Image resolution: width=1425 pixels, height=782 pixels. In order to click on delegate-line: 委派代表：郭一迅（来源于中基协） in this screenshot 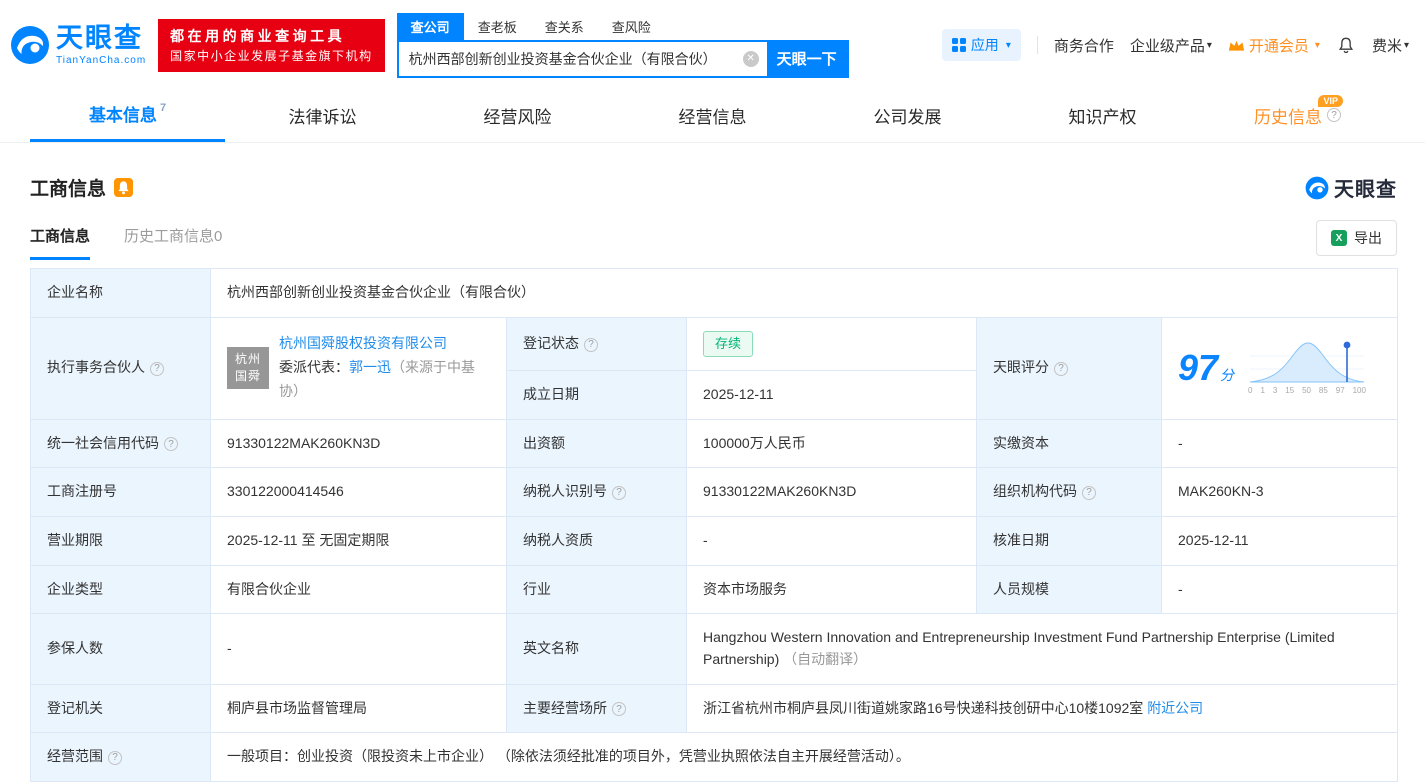, I will do `click(384, 380)`.